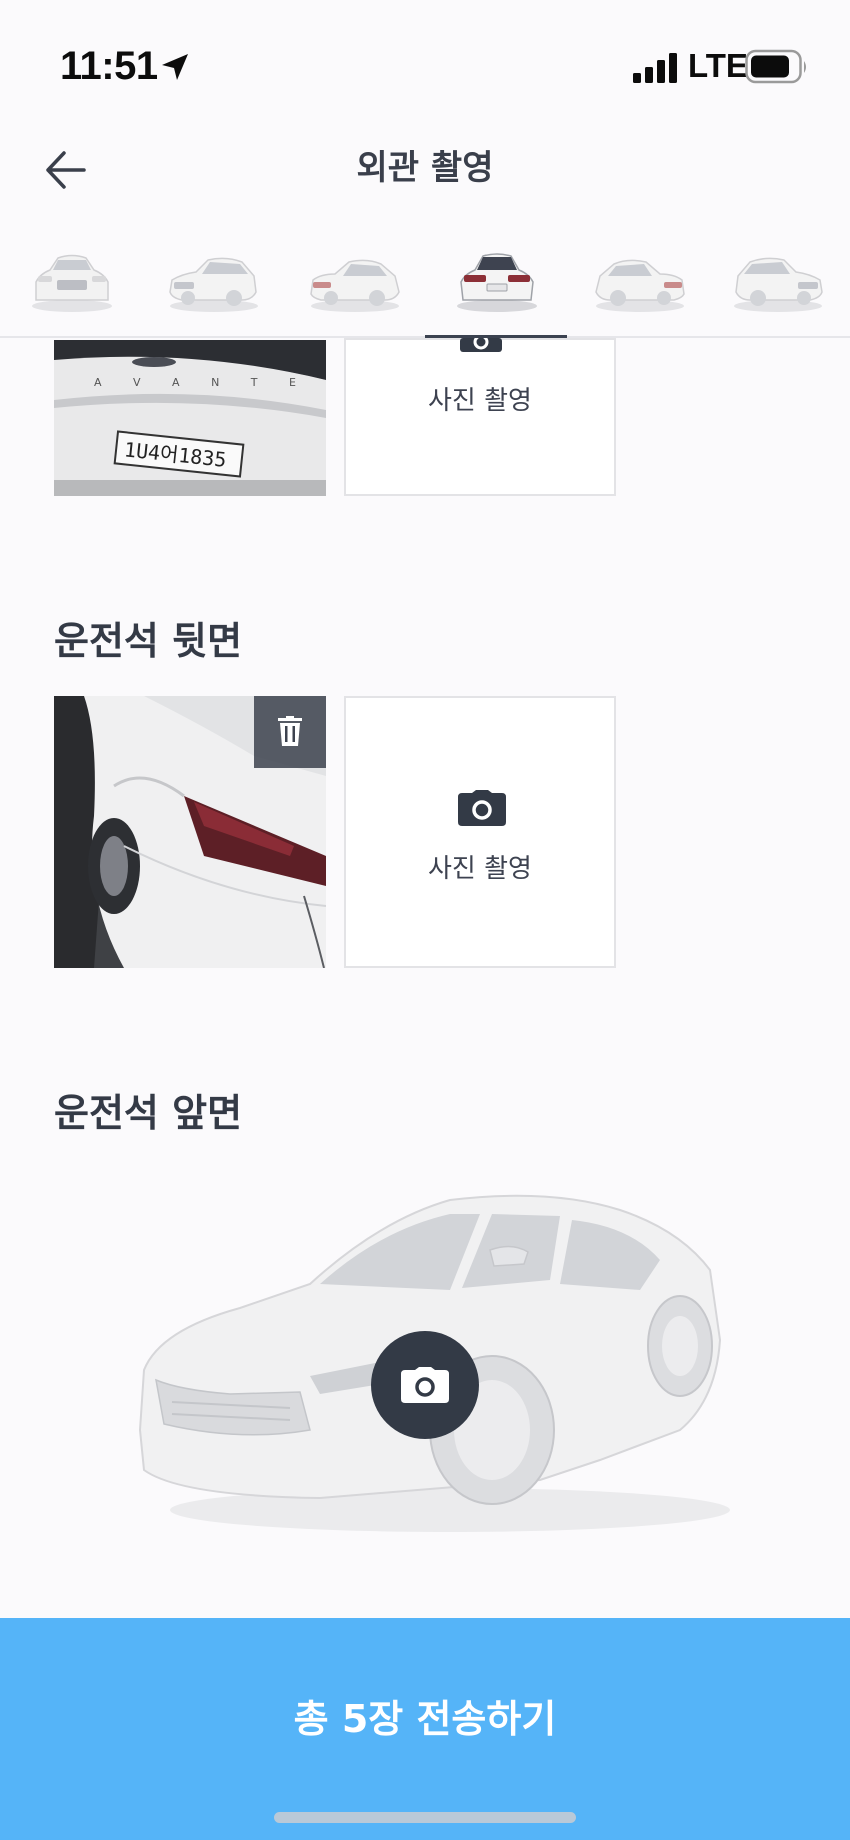  What do you see at coordinates (148, 1113) in the screenshot?
I see `section-heading-driver-front: 운전석 앞면` at bounding box center [148, 1113].